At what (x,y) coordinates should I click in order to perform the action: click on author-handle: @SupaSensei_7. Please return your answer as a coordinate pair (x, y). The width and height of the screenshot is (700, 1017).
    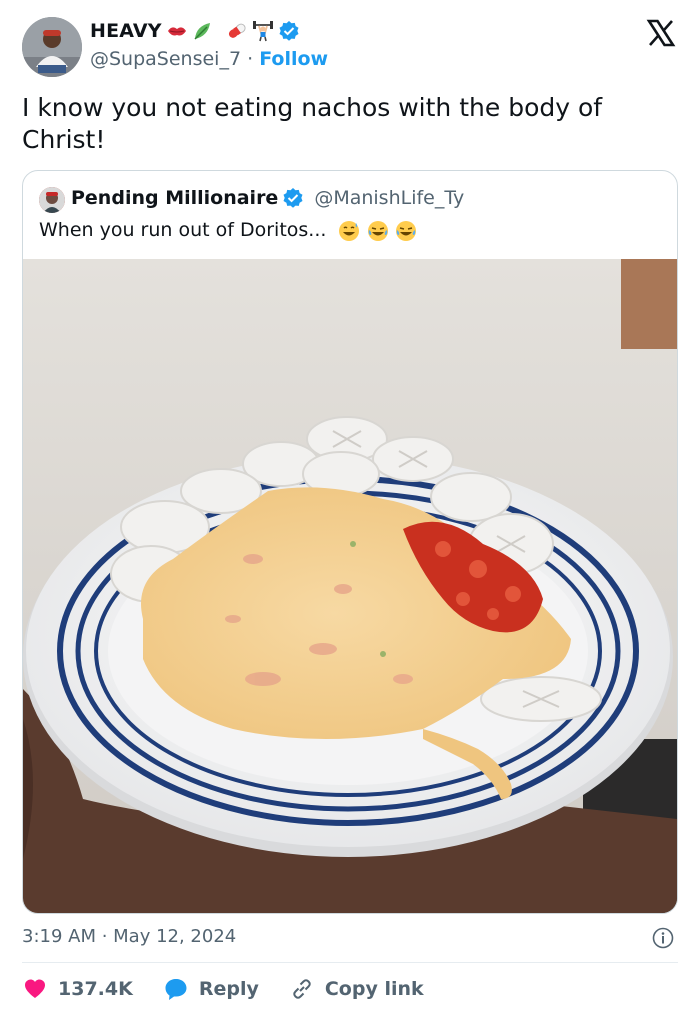
    Looking at the image, I should click on (165, 59).